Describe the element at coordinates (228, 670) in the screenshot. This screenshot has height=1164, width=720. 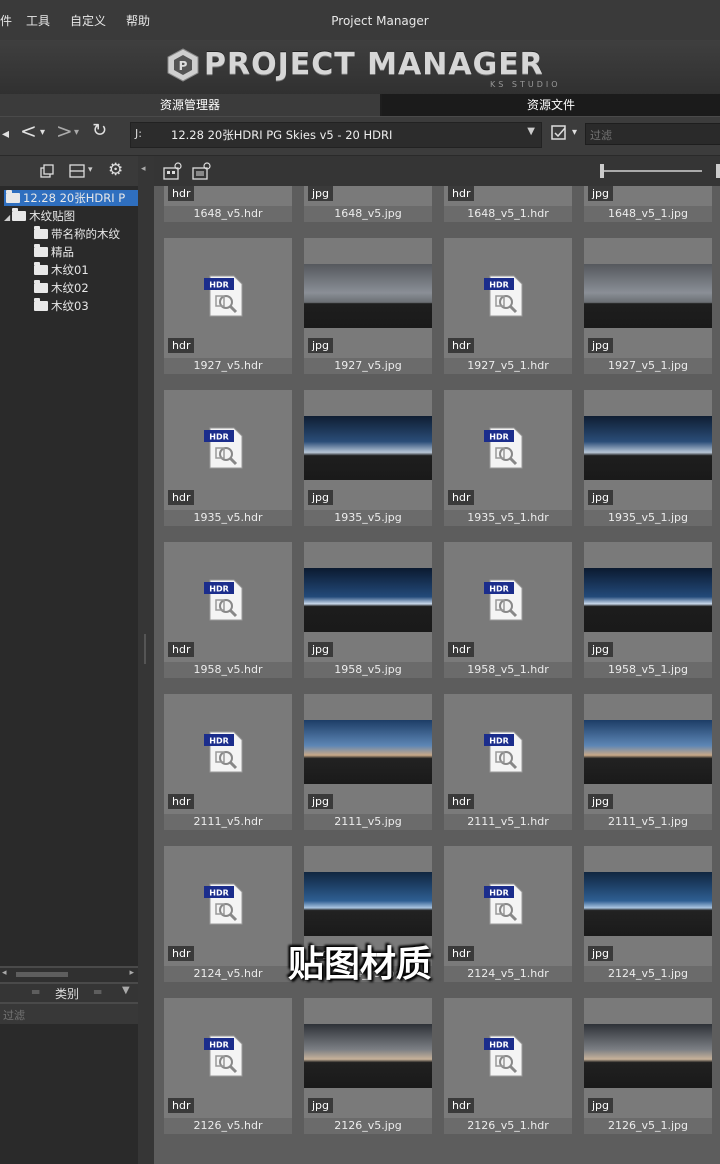
I see `file-name-label: 1958_v5.hdr` at that location.